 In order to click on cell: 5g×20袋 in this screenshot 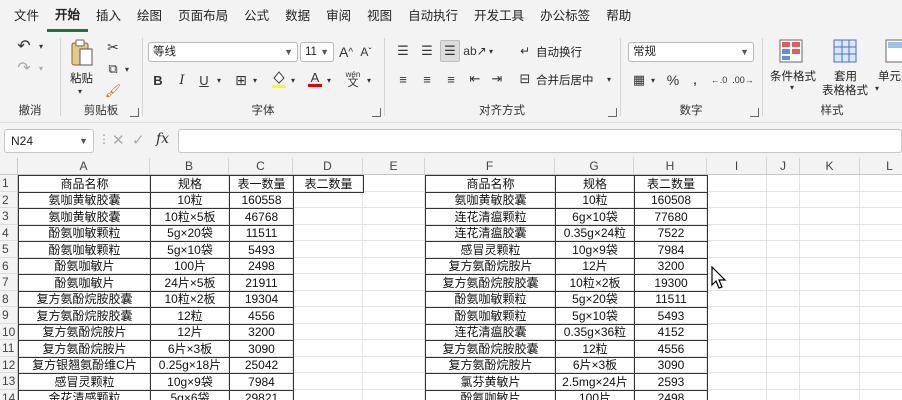, I will do `click(190, 233)`.